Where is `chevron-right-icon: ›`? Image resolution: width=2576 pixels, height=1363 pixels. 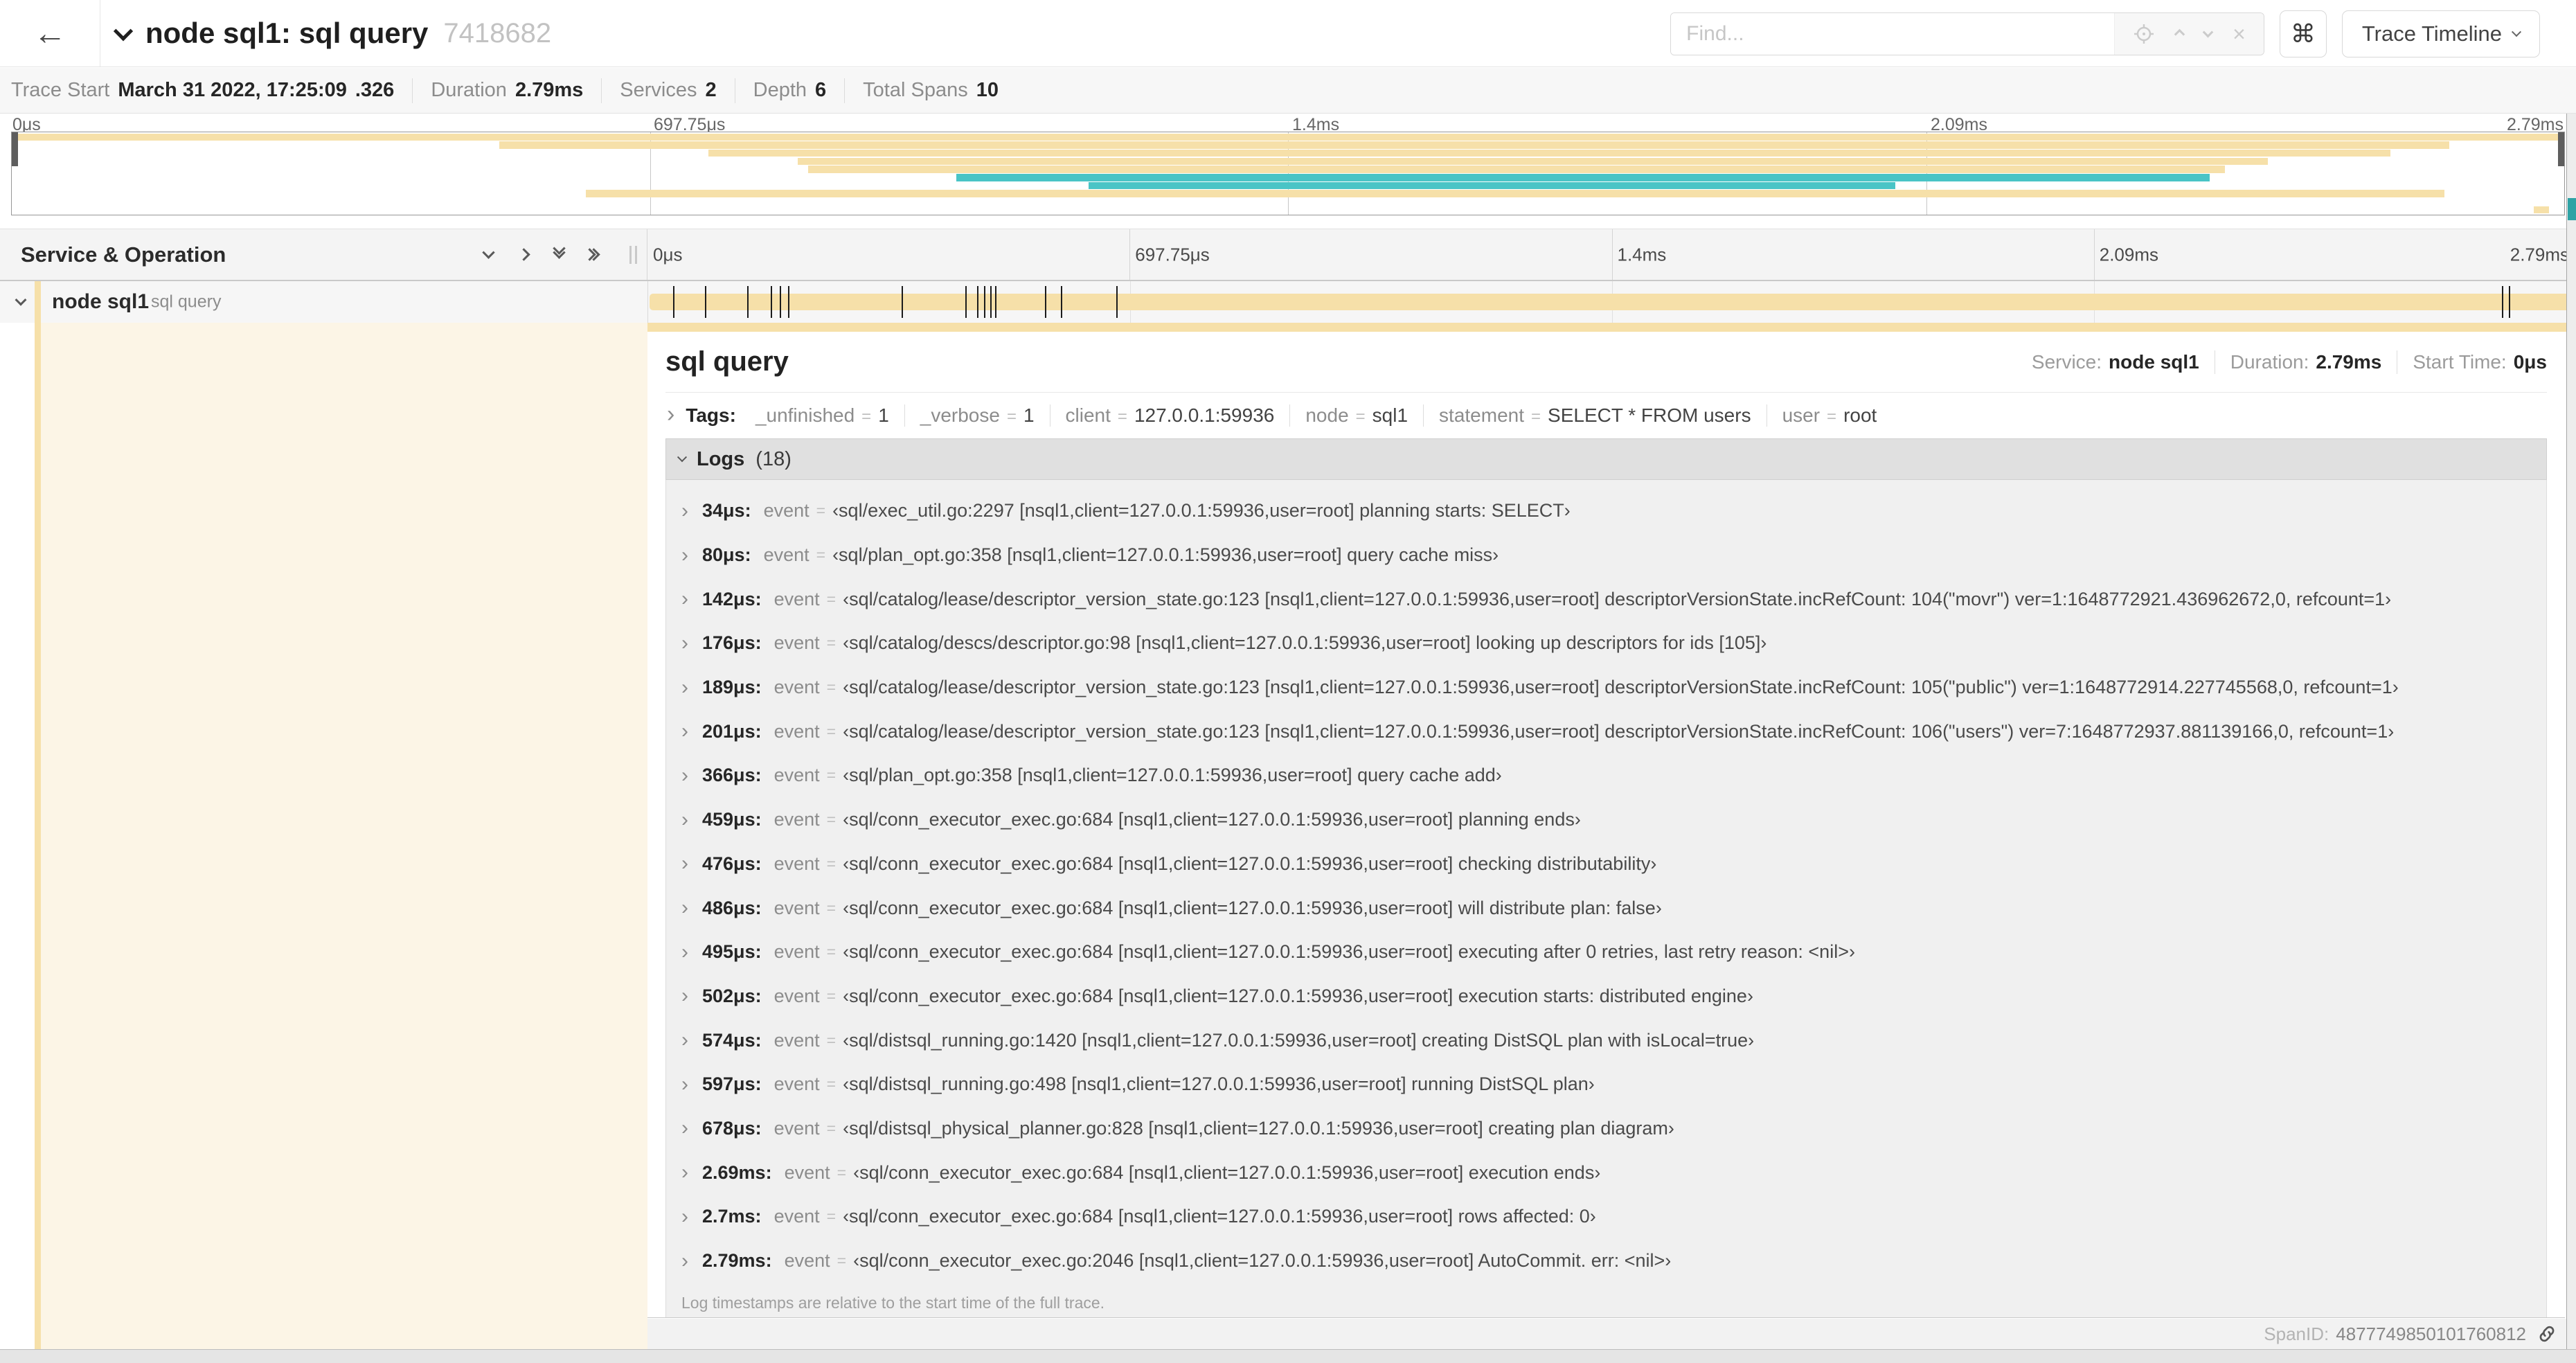 chevron-right-icon: › is located at coordinates (684, 1216).